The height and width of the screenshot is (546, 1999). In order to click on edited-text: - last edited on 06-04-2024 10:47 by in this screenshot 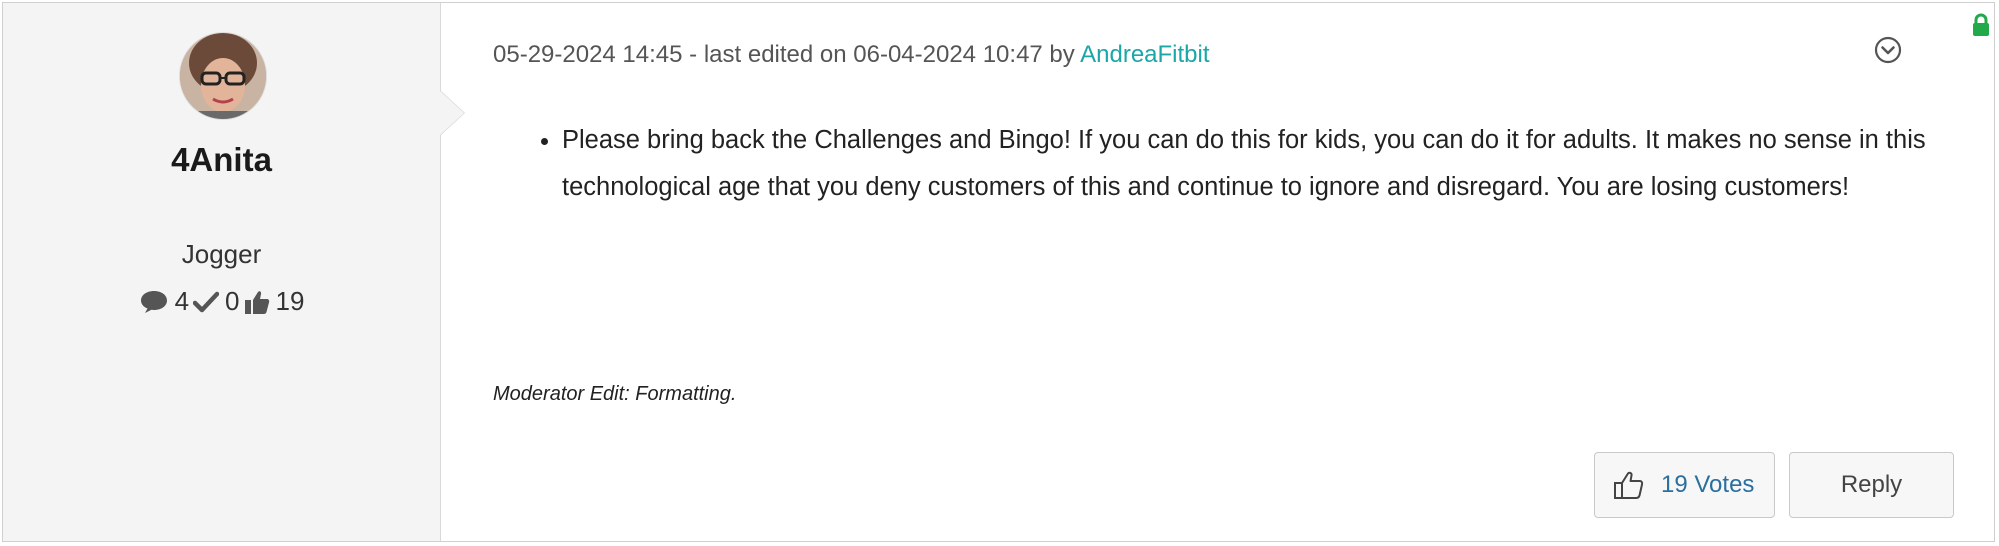, I will do `click(881, 54)`.